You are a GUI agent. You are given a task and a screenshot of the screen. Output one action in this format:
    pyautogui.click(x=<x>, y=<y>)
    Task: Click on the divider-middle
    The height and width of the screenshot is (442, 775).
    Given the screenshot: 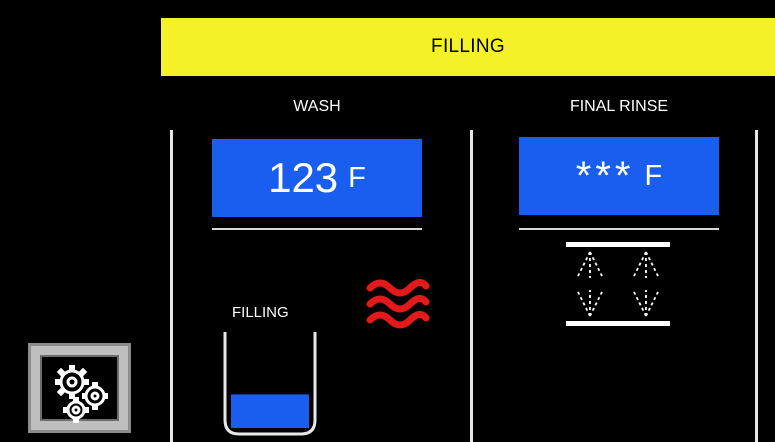 What is the action you would take?
    pyautogui.click(x=471, y=286)
    